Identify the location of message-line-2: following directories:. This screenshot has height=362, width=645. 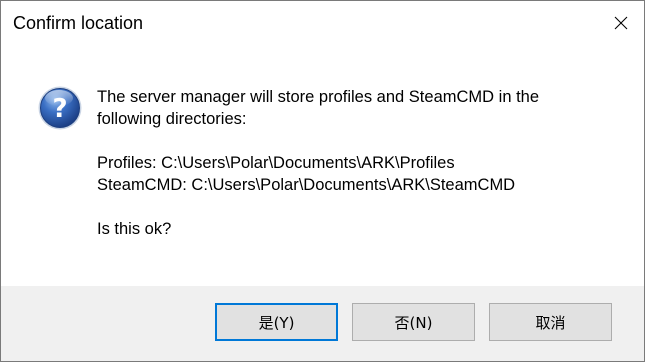
(172, 119).